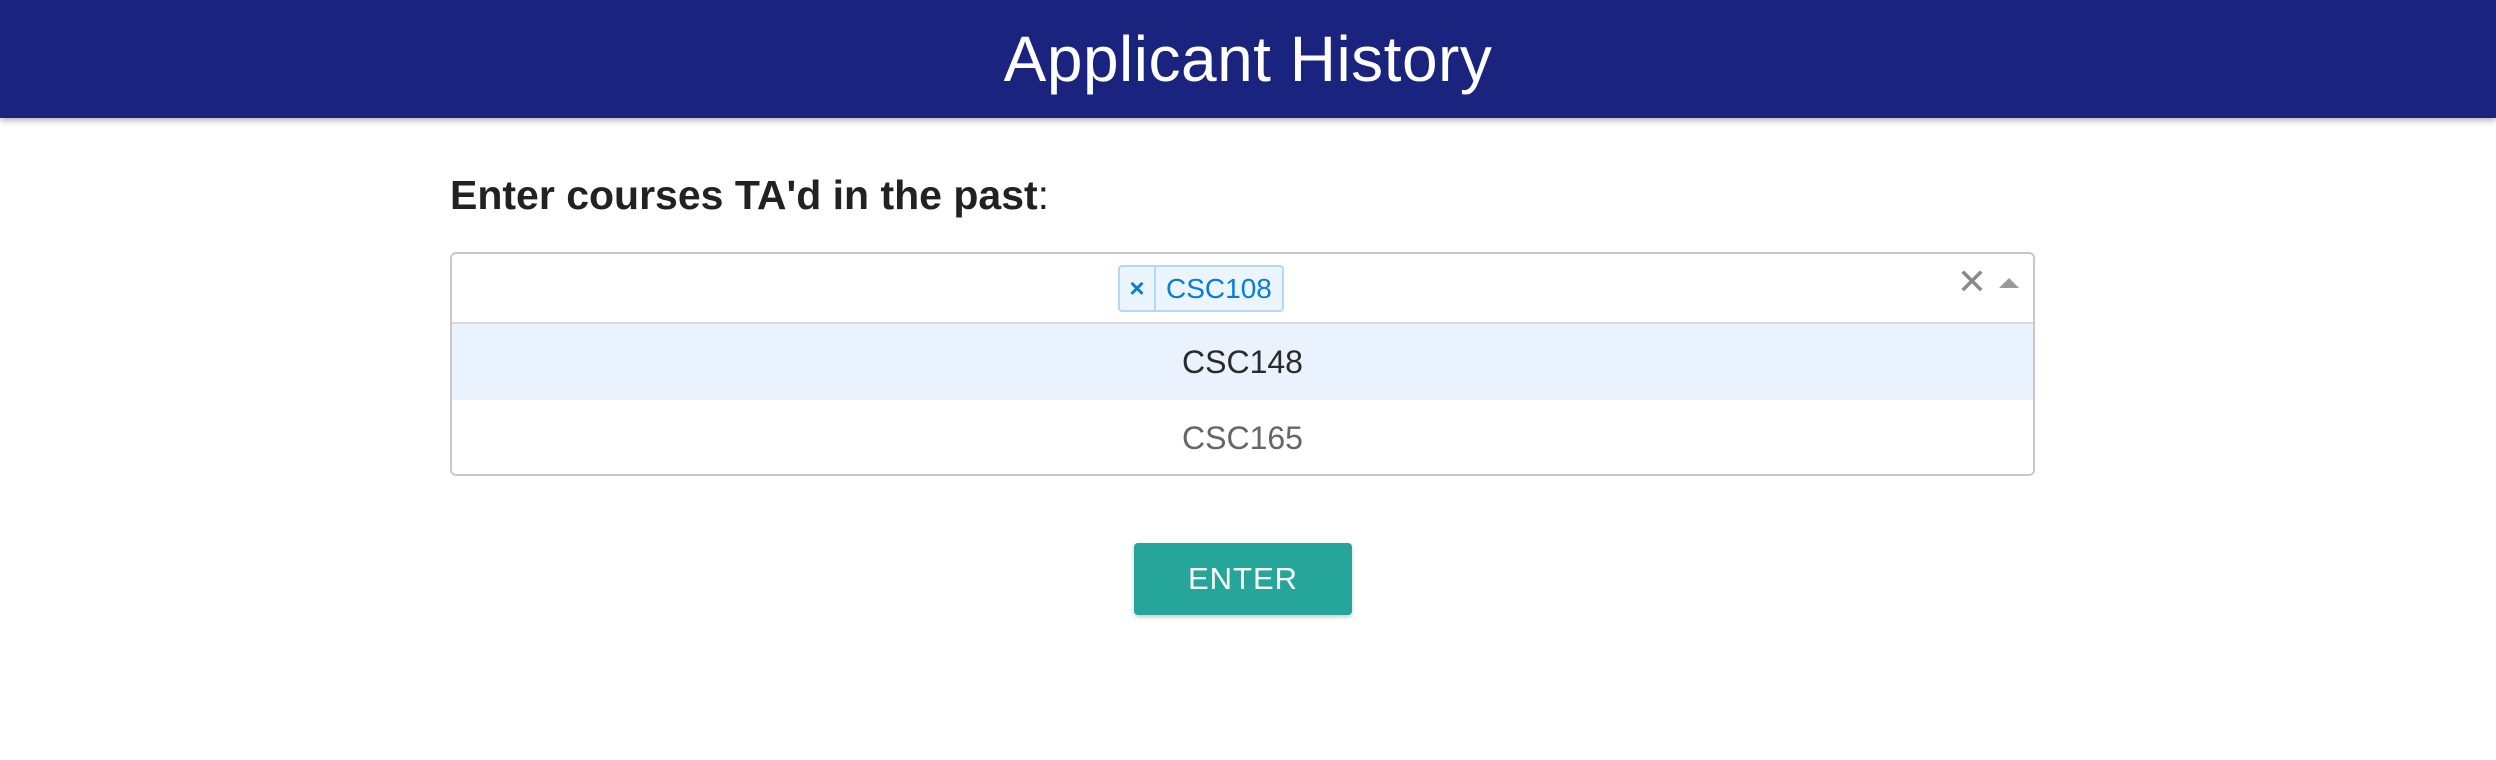 The image size is (2496, 760). I want to click on page-title: Applicant History, so click(1248, 59).